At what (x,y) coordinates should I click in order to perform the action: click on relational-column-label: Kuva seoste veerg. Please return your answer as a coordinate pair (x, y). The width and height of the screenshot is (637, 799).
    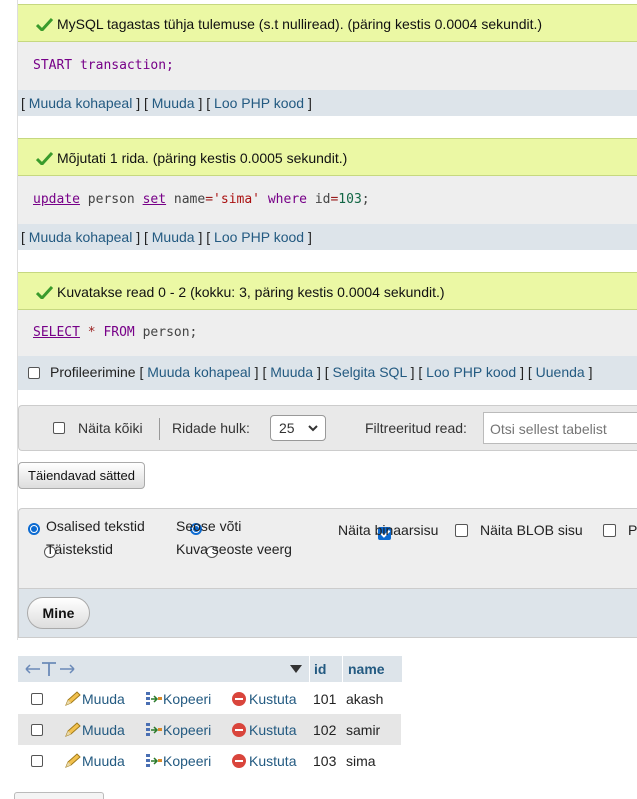
    Looking at the image, I should click on (234, 549).